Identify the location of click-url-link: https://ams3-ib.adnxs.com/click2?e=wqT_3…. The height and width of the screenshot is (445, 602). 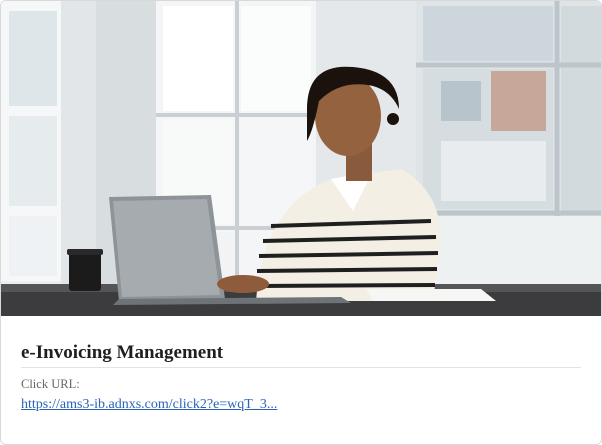
(149, 405).